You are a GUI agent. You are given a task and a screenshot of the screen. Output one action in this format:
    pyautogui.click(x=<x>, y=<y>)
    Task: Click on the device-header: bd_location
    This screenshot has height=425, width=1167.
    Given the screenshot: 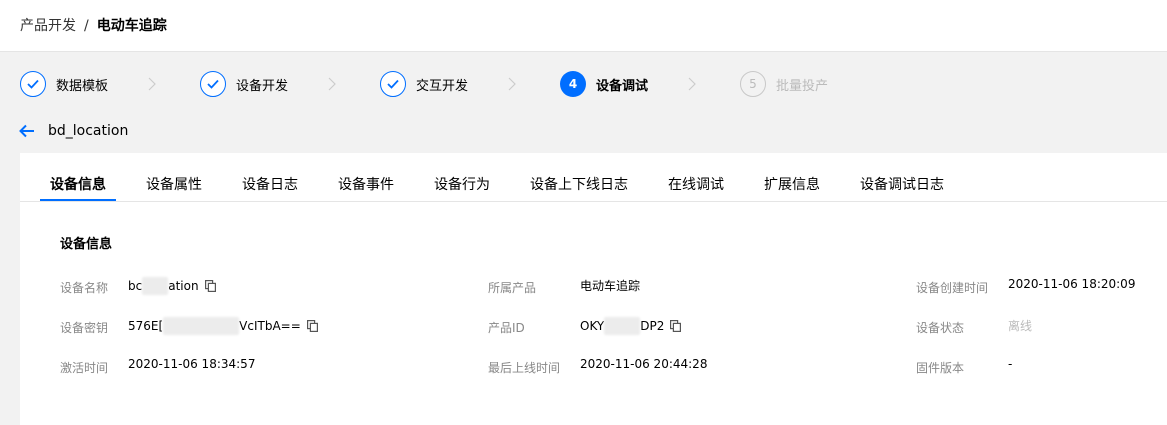 What is the action you would take?
    pyautogui.click(x=73, y=131)
    